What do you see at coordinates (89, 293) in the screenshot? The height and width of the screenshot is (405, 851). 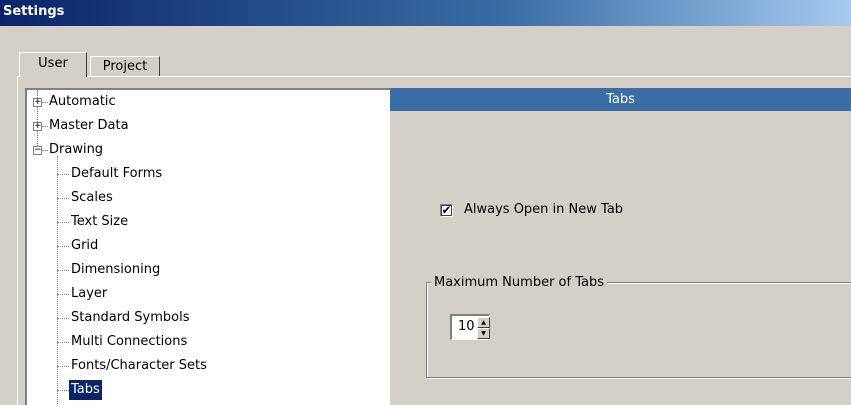 I see `tree-item-label: Layer` at bounding box center [89, 293].